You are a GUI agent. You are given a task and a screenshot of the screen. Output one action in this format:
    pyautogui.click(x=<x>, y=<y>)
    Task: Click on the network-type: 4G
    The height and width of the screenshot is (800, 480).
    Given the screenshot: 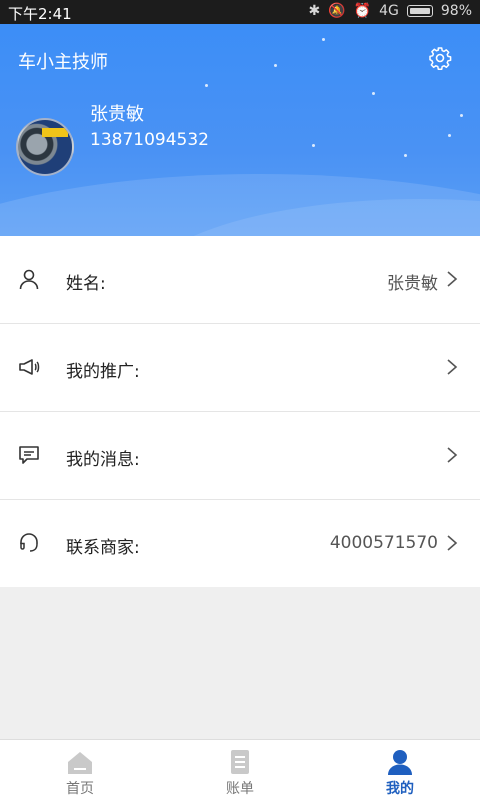 What is the action you would take?
    pyautogui.click(x=389, y=11)
    